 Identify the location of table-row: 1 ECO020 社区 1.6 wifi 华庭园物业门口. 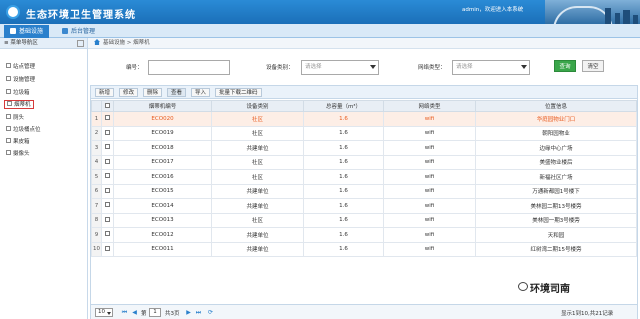
(364, 119).